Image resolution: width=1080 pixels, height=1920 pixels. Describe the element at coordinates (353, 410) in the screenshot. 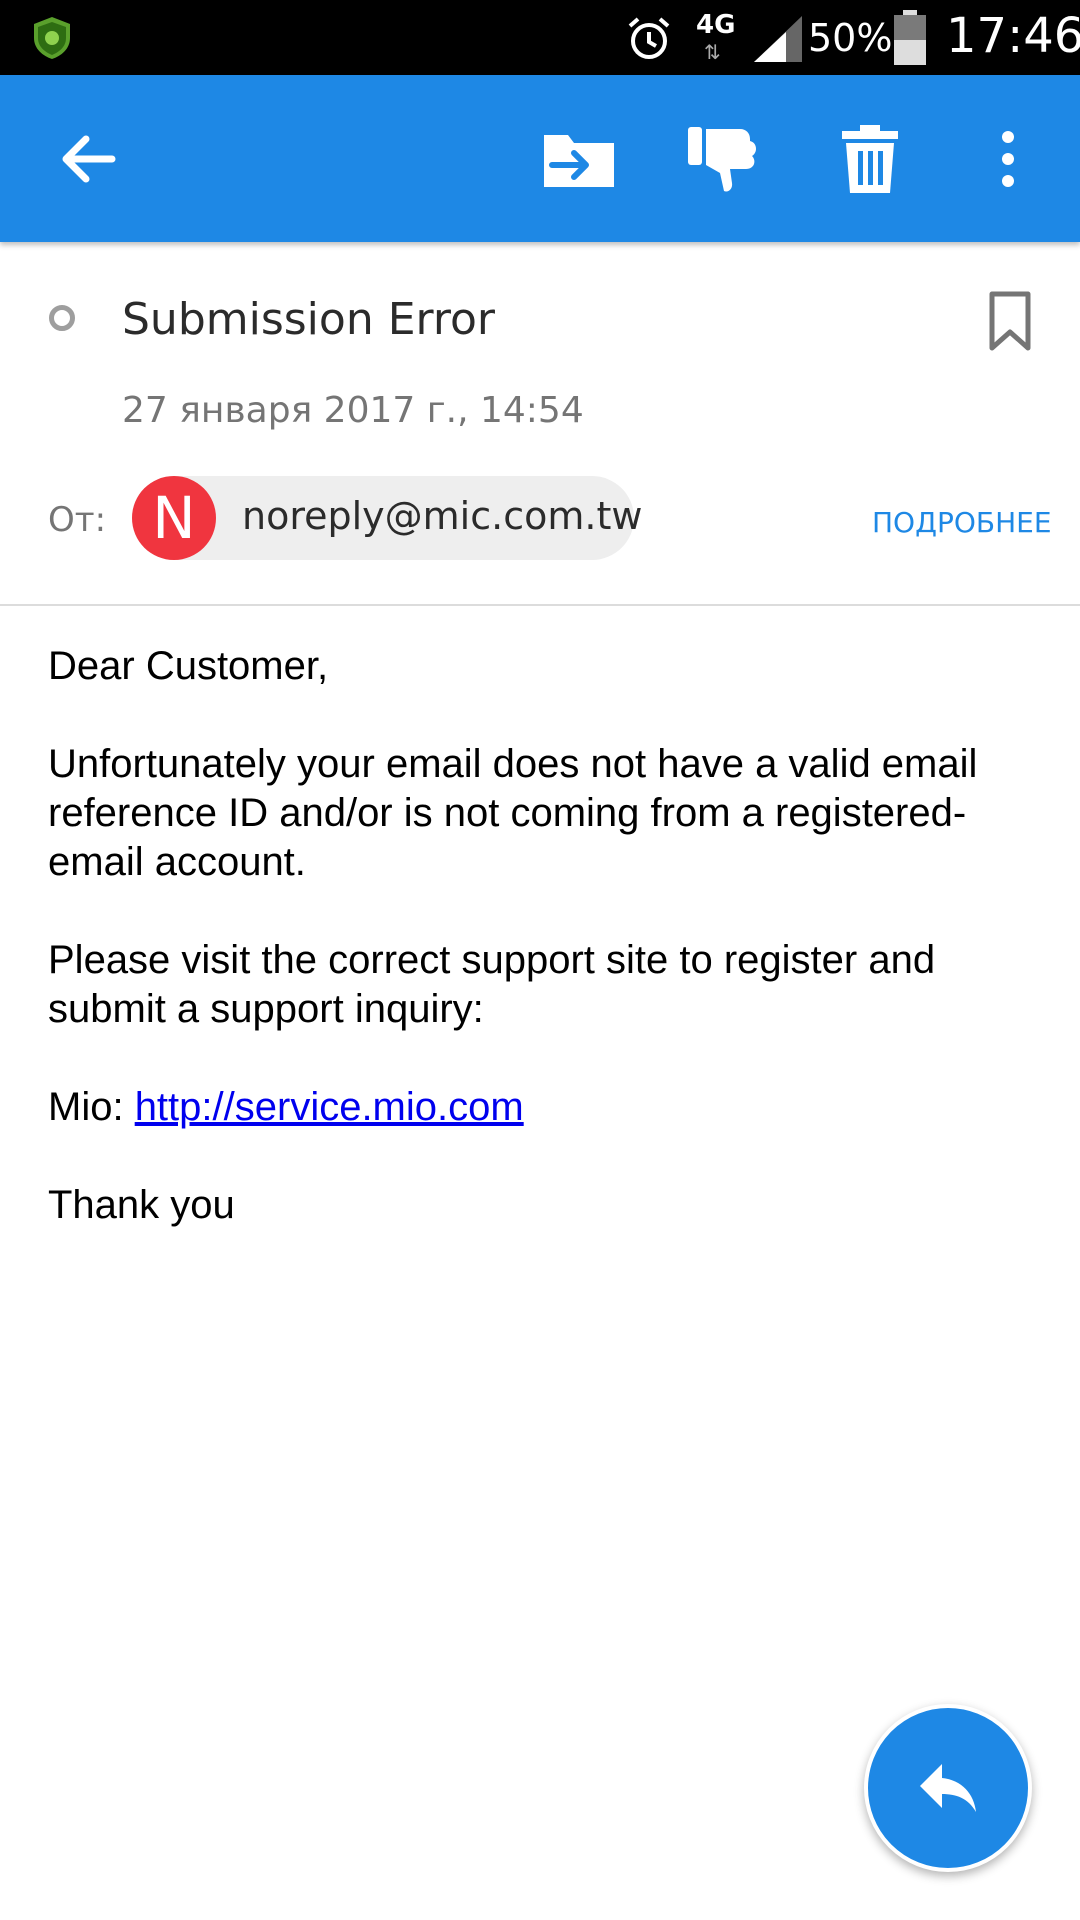

I see `message-date: 27 января 2017 г., 14:54` at that location.